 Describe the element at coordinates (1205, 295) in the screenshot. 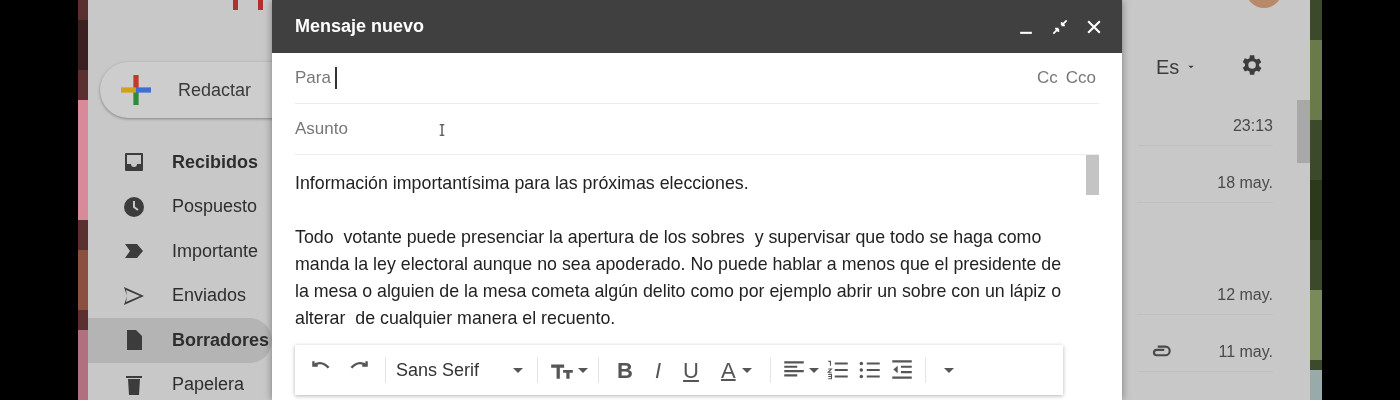

I see `mail-row: 12 may.` at that location.